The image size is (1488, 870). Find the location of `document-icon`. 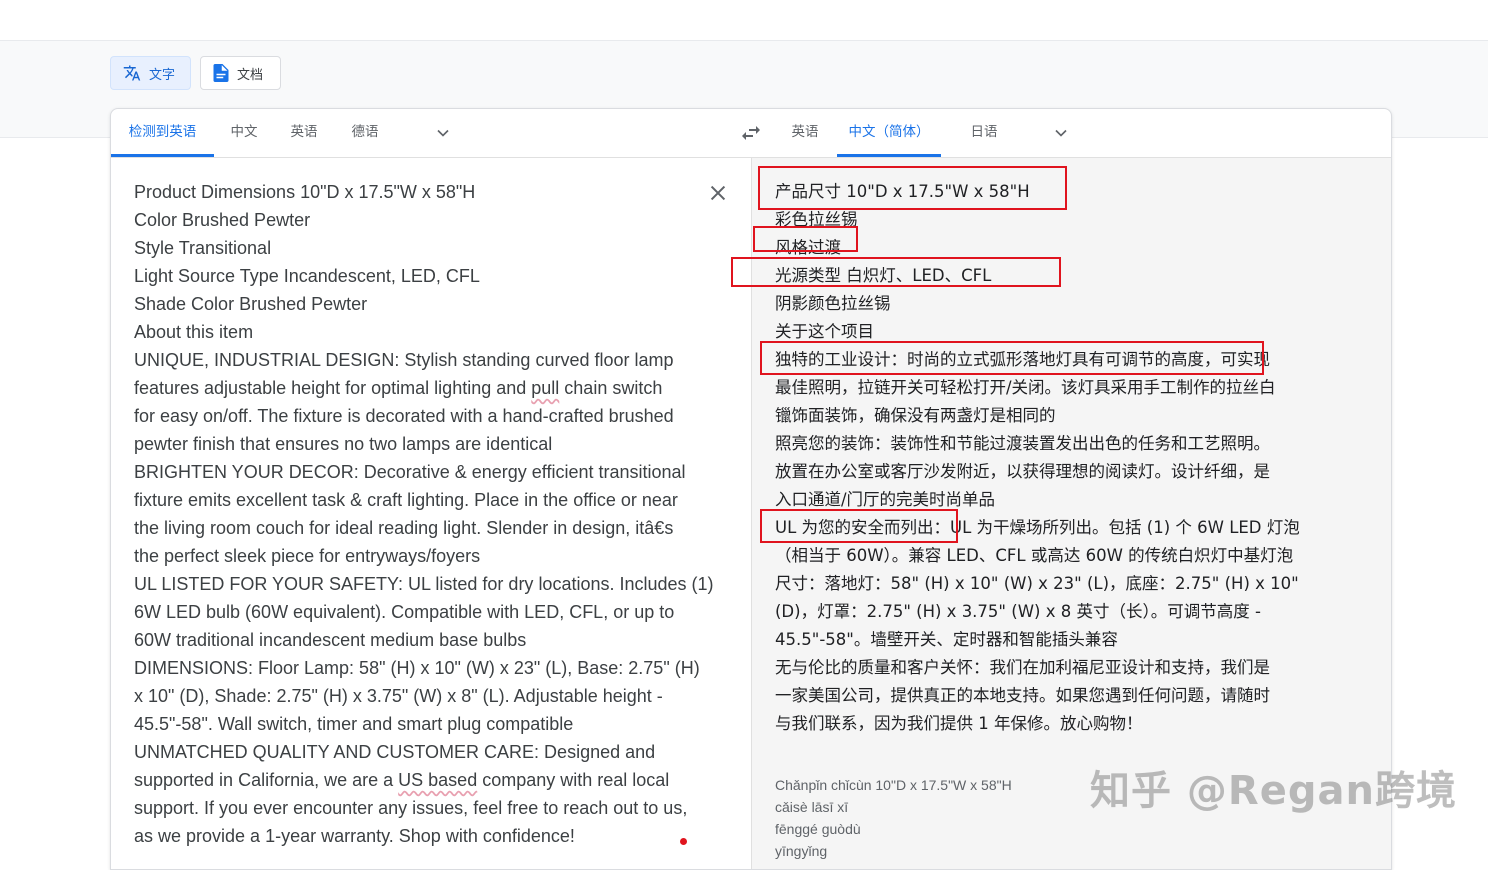

document-icon is located at coordinates (221, 73).